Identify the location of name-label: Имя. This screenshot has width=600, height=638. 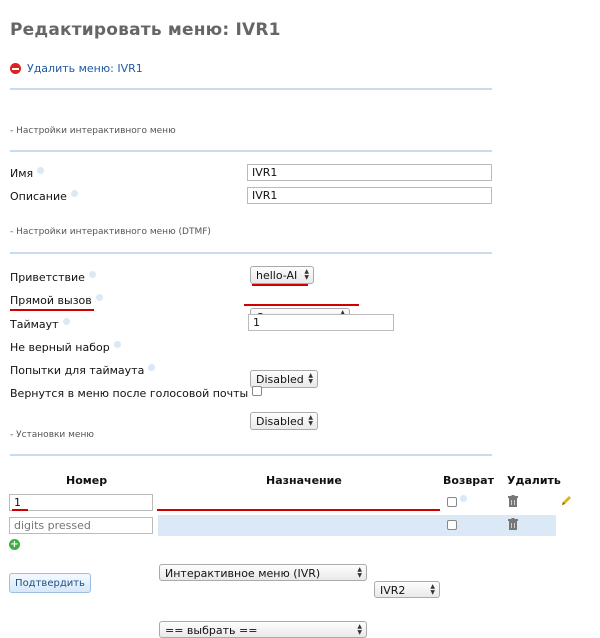
(27, 173).